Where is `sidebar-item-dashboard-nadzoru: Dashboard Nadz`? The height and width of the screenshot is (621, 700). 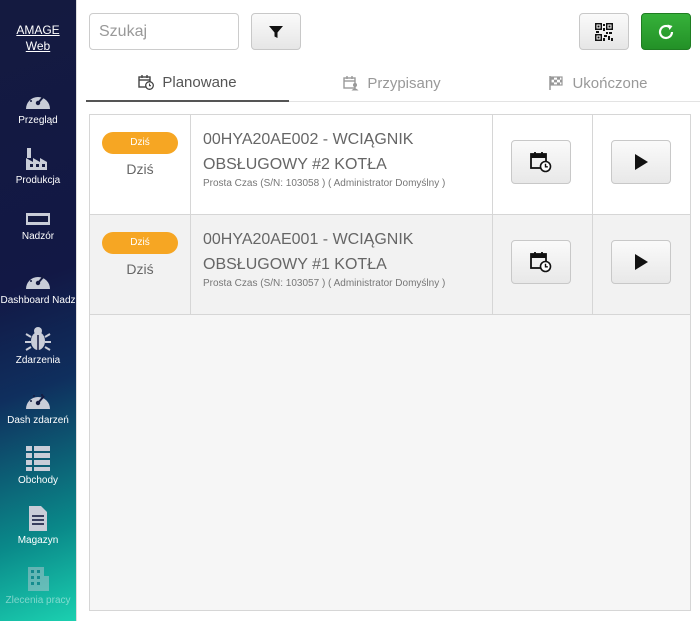 sidebar-item-dashboard-nadzoru: Dashboard Nadz is located at coordinates (38, 298).